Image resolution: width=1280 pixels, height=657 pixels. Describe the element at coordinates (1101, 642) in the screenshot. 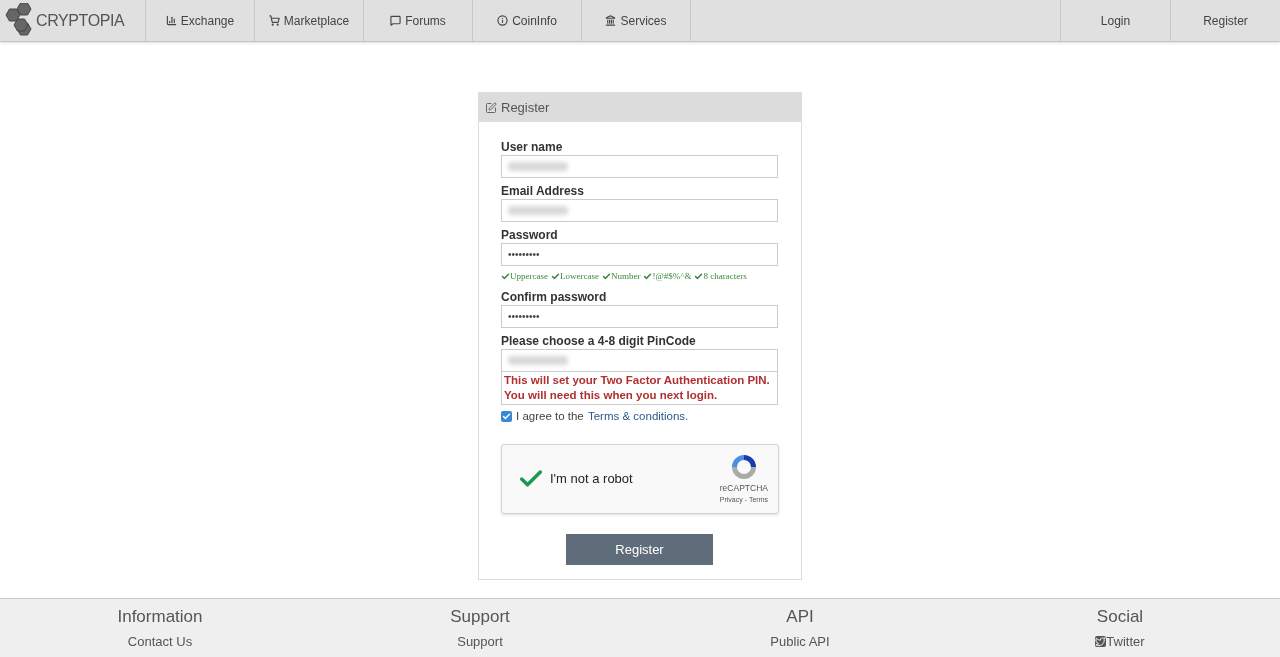

I see `twitter-icon` at that location.